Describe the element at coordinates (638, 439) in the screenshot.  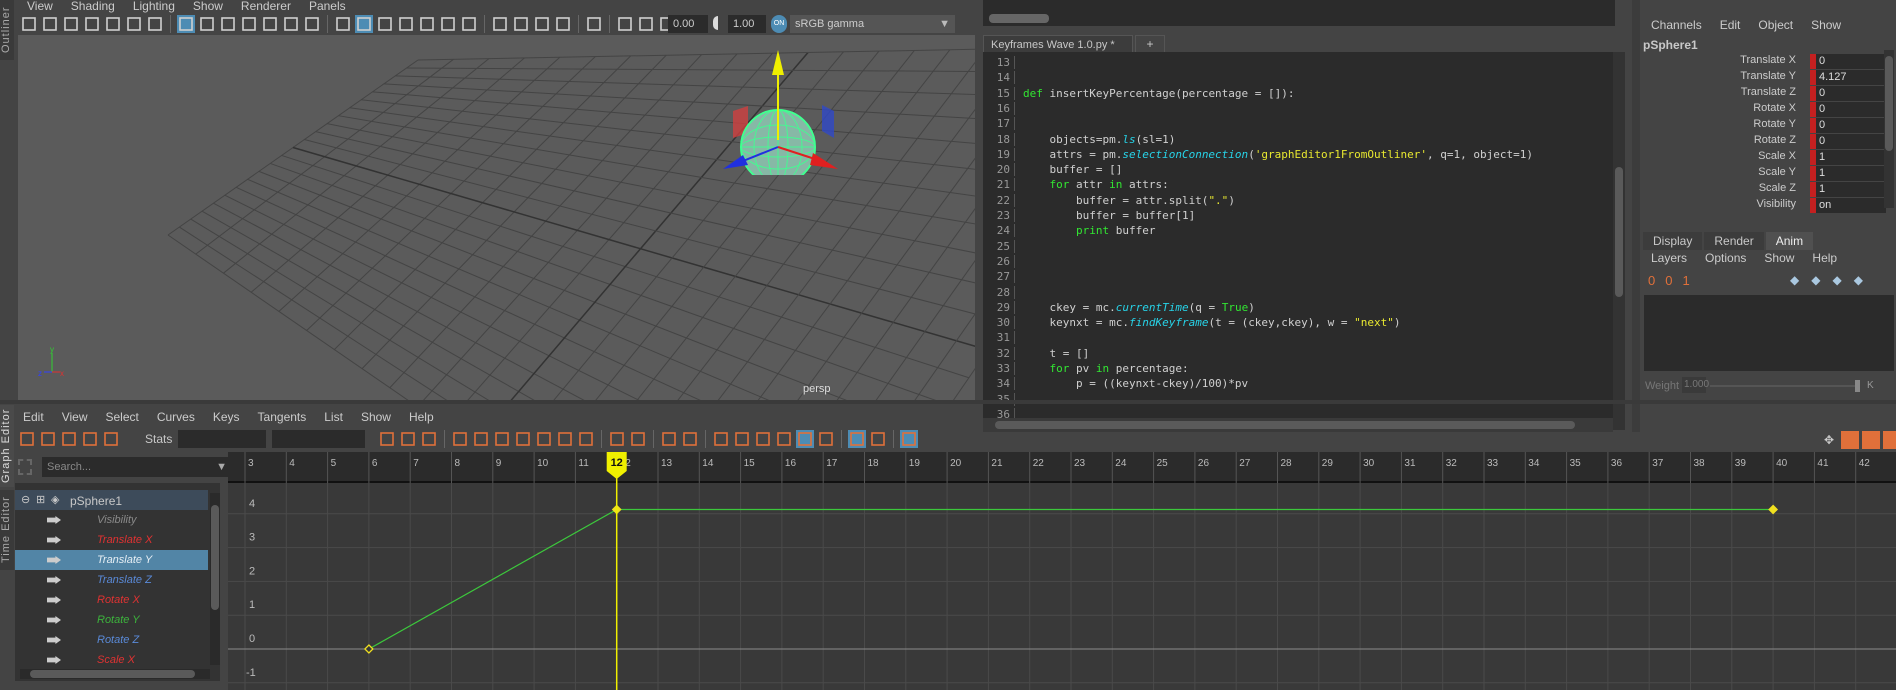
I see `tangent-out-icon` at that location.